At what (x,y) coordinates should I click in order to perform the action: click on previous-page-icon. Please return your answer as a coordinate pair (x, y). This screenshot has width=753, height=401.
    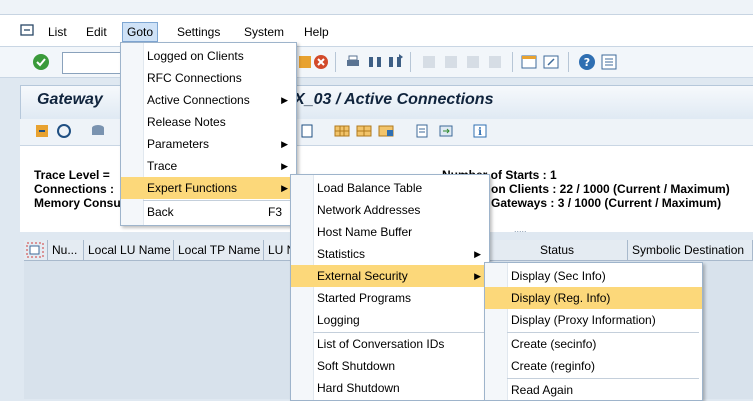
    Looking at the image, I should click on (451, 62).